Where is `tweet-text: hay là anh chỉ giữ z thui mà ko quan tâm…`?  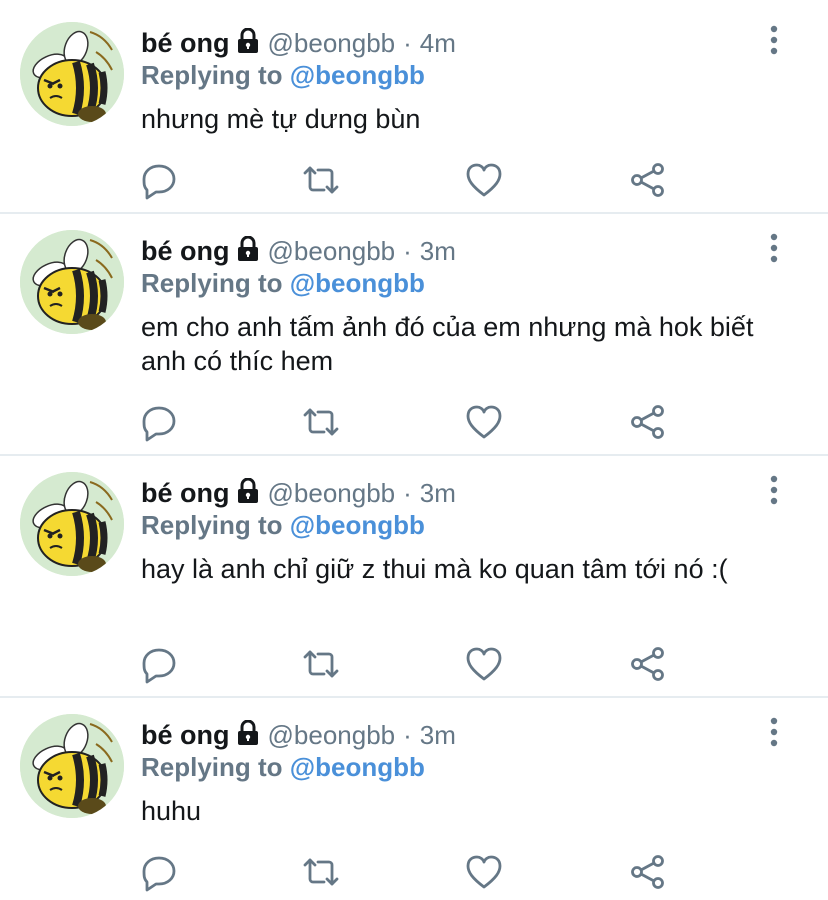 tweet-text: hay là anh chỉ giữ z thui mà ko quan tâm… is located at coordinates (434, 569).